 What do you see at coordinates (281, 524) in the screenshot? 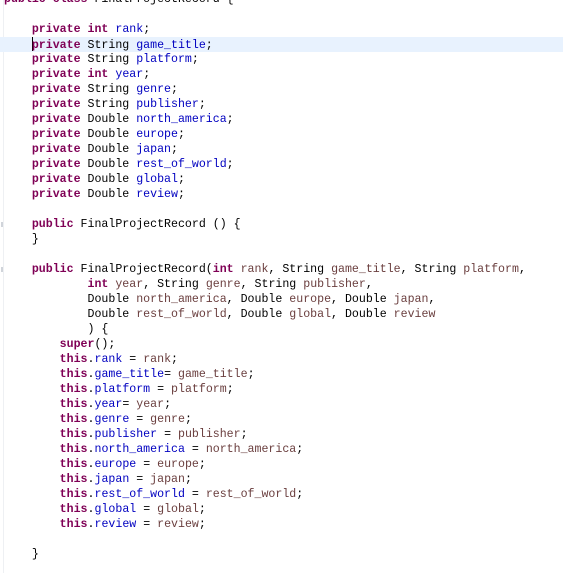
I see `code-line: this.review = review;` at bounding box center [281, 524].